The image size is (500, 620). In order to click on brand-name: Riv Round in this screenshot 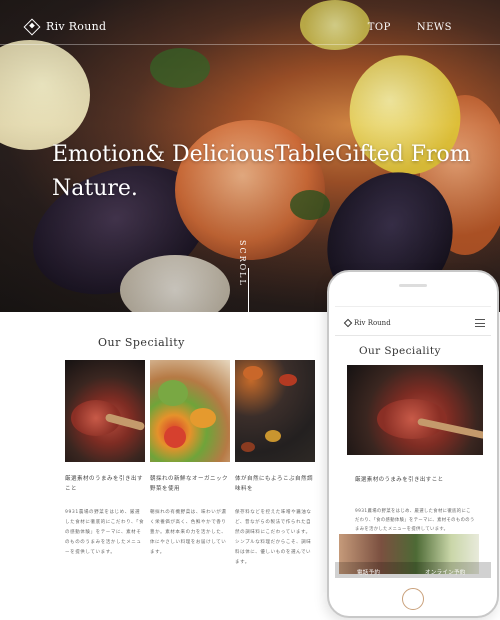, I will do `click(76, 26)`.